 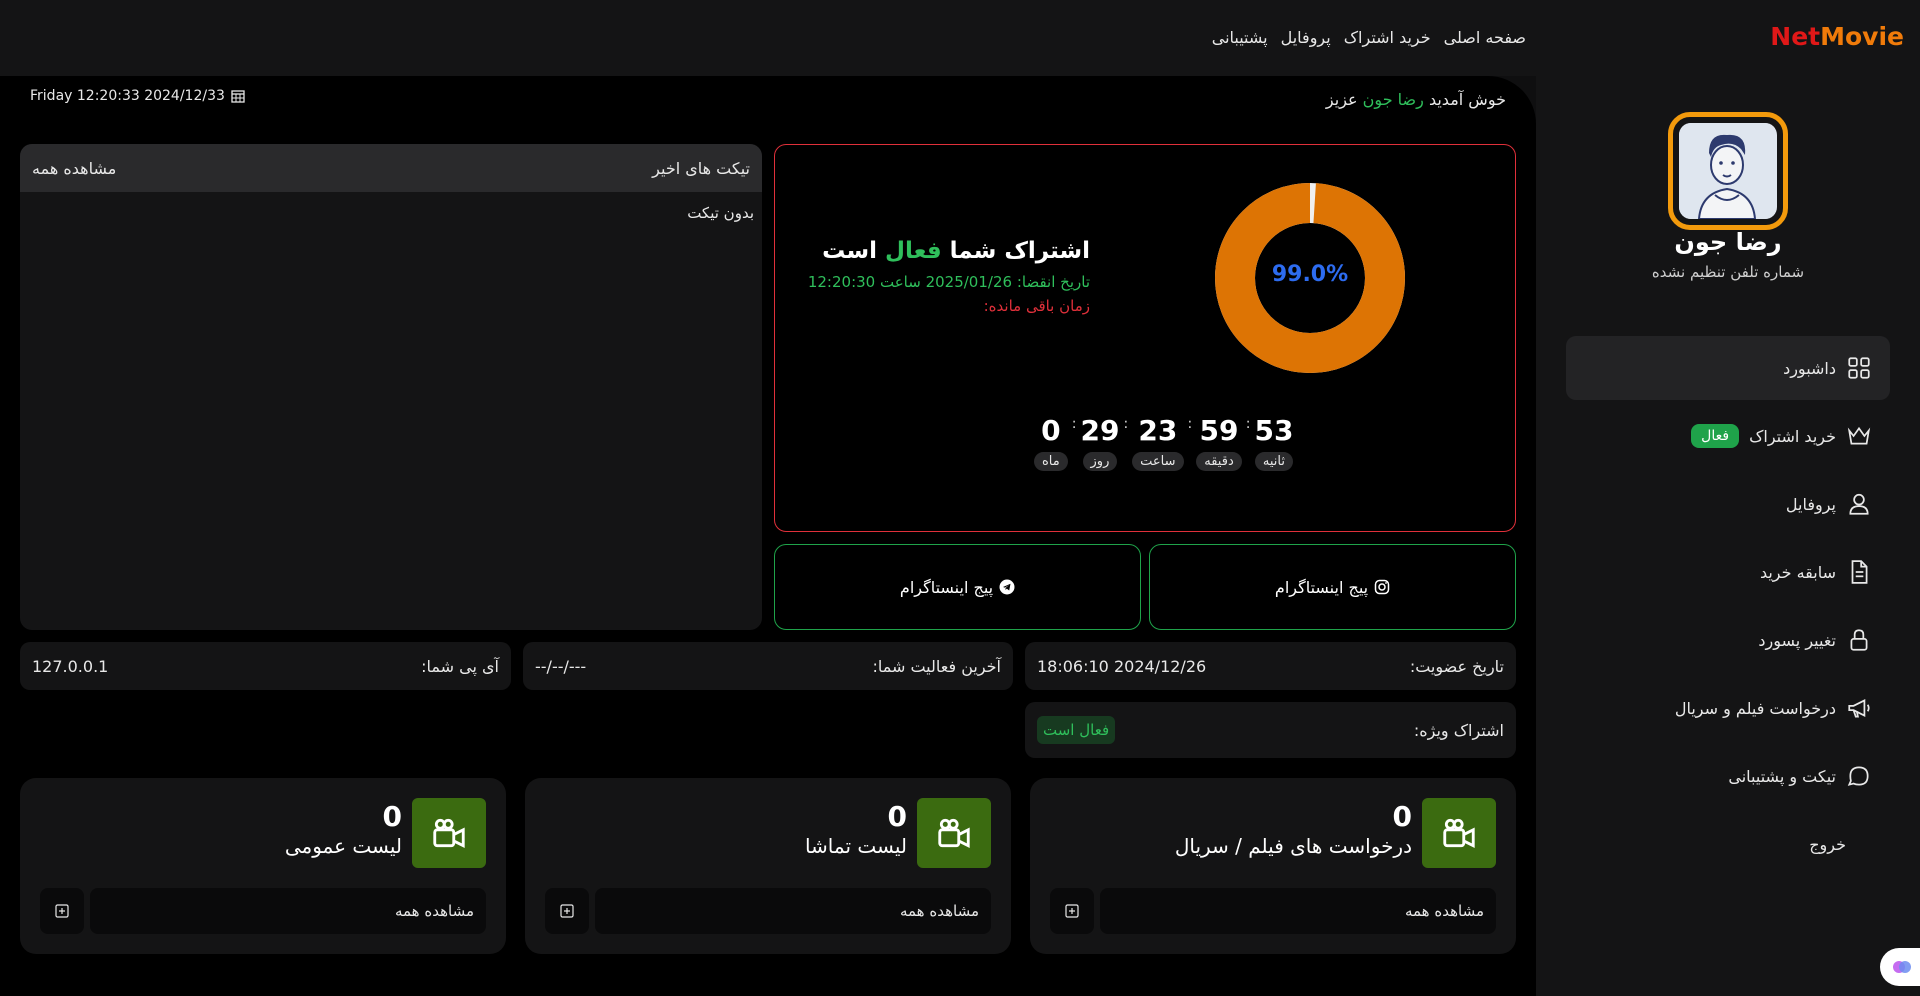 I want to click on nav-profile: پروفایل, so click(x=1306, y=37).